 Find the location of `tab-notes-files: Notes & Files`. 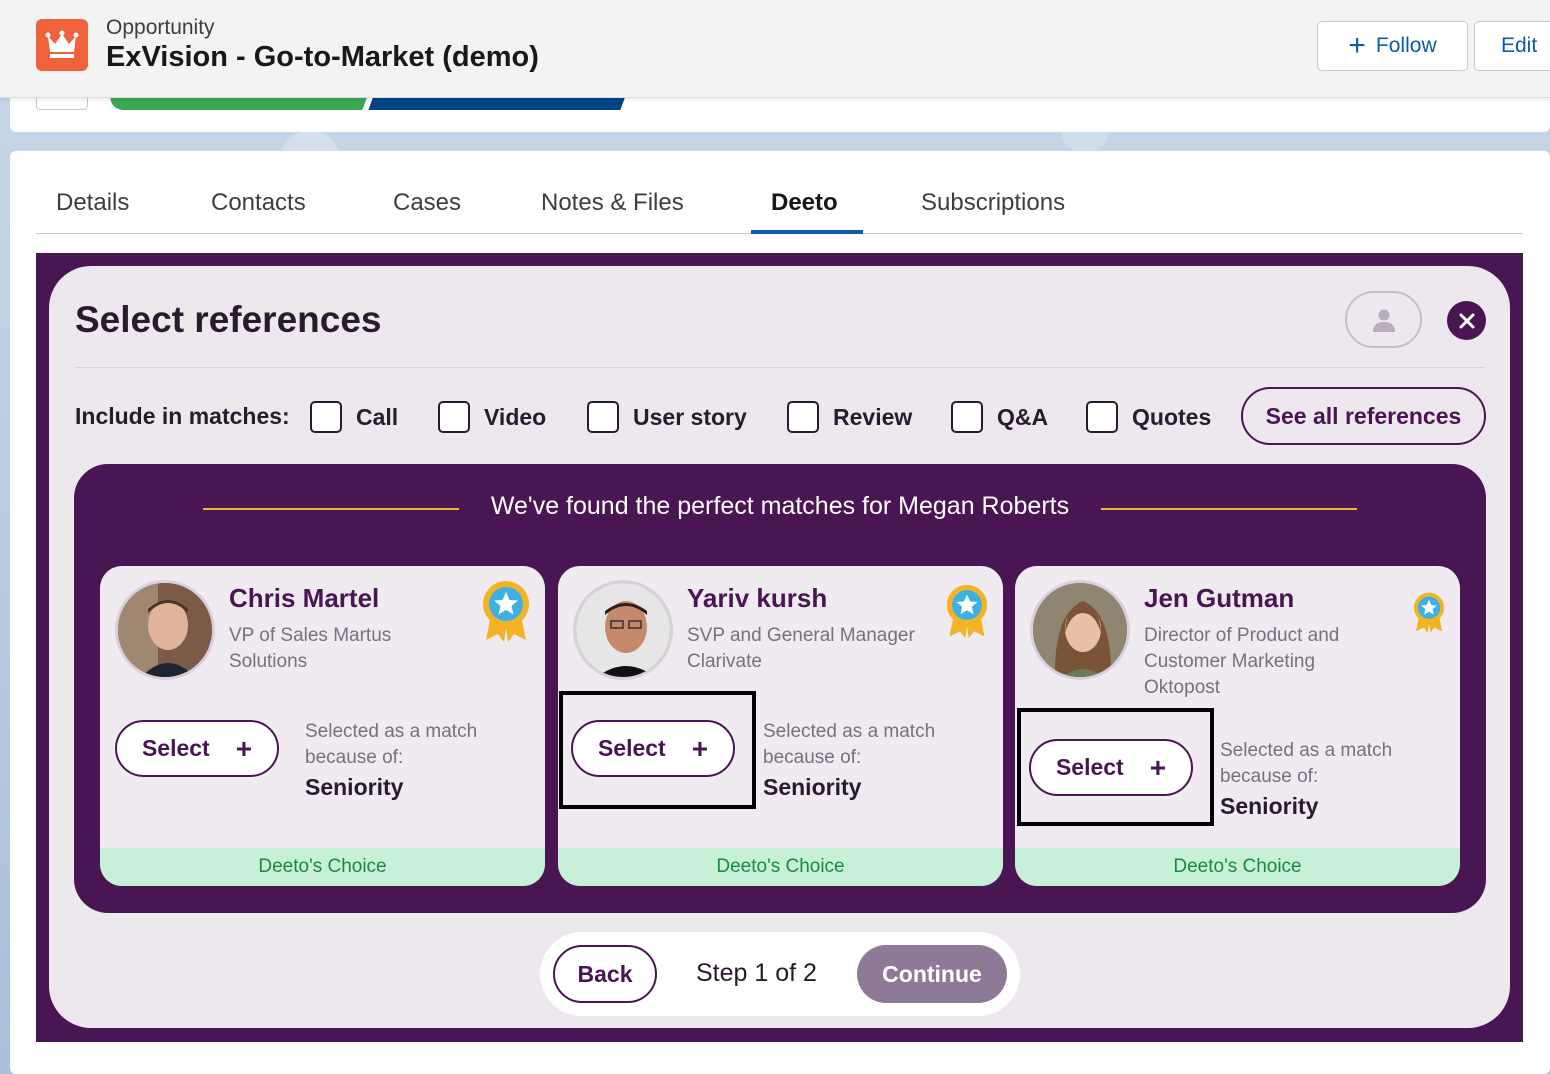

tab-notes-files: Notes & Files is located at coordinates (612, 203).